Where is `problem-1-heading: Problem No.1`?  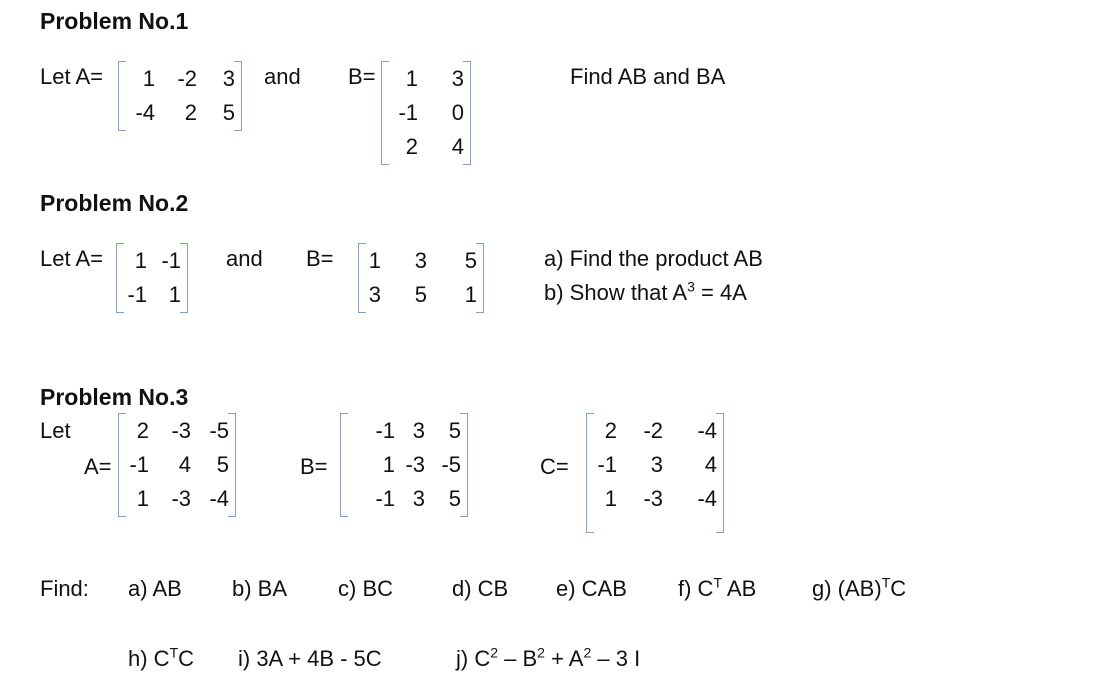
problem-1-heading: Problem No.1 is located at coordinates (114, 21).